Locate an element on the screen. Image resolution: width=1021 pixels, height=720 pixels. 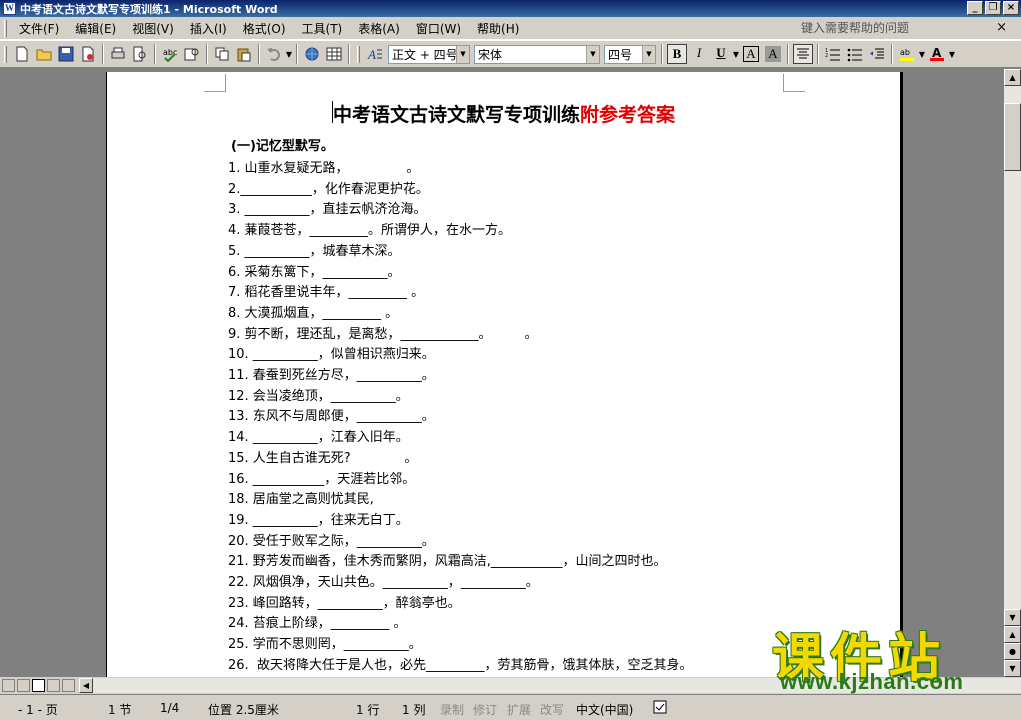
vertical-scrollbar: ▲ ▼ ▲ ● ▼ is located at coordinates (1012, 373).